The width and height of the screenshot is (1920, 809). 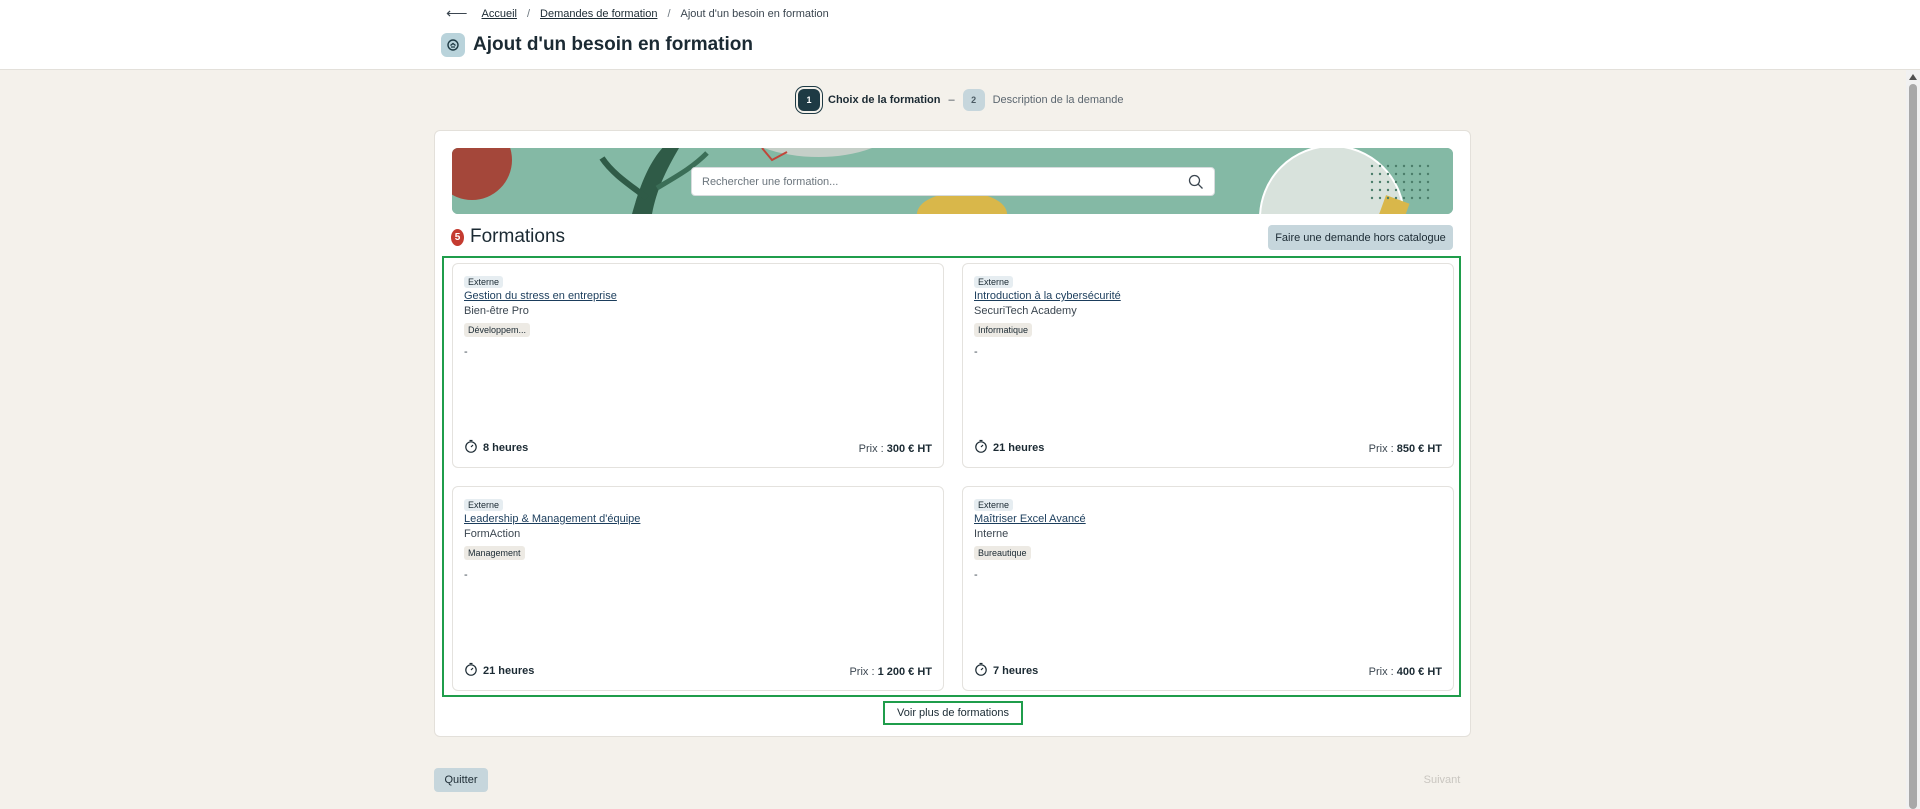 I want to click on scroll-up-arrow-icon, so click(x=1913, y=77).